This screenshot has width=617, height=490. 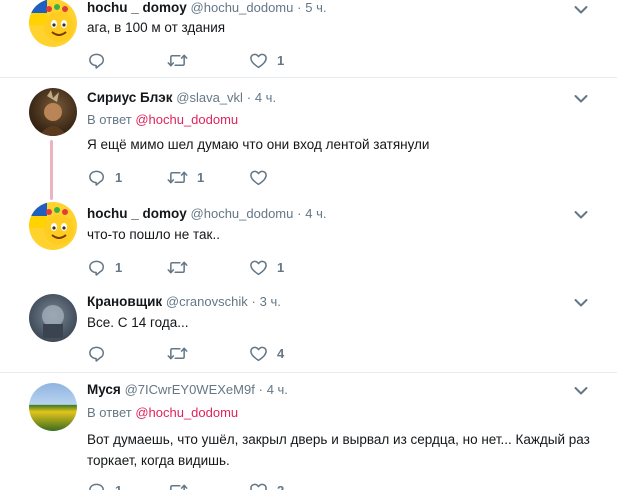 I want to click on tweet-header: hochu _ domoy @hochu_dodomu · 4 ч., so click(x=206, y=214).